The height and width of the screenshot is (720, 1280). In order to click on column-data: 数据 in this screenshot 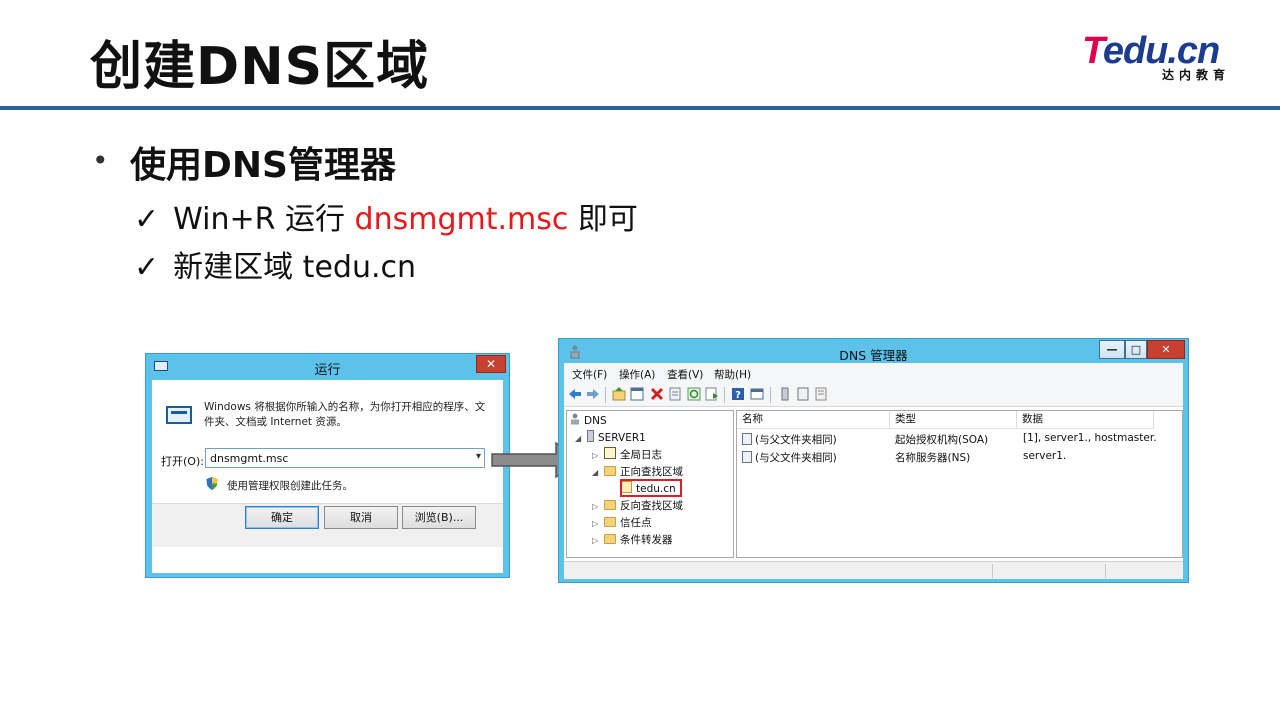, I will do `click(1085, 420)`.